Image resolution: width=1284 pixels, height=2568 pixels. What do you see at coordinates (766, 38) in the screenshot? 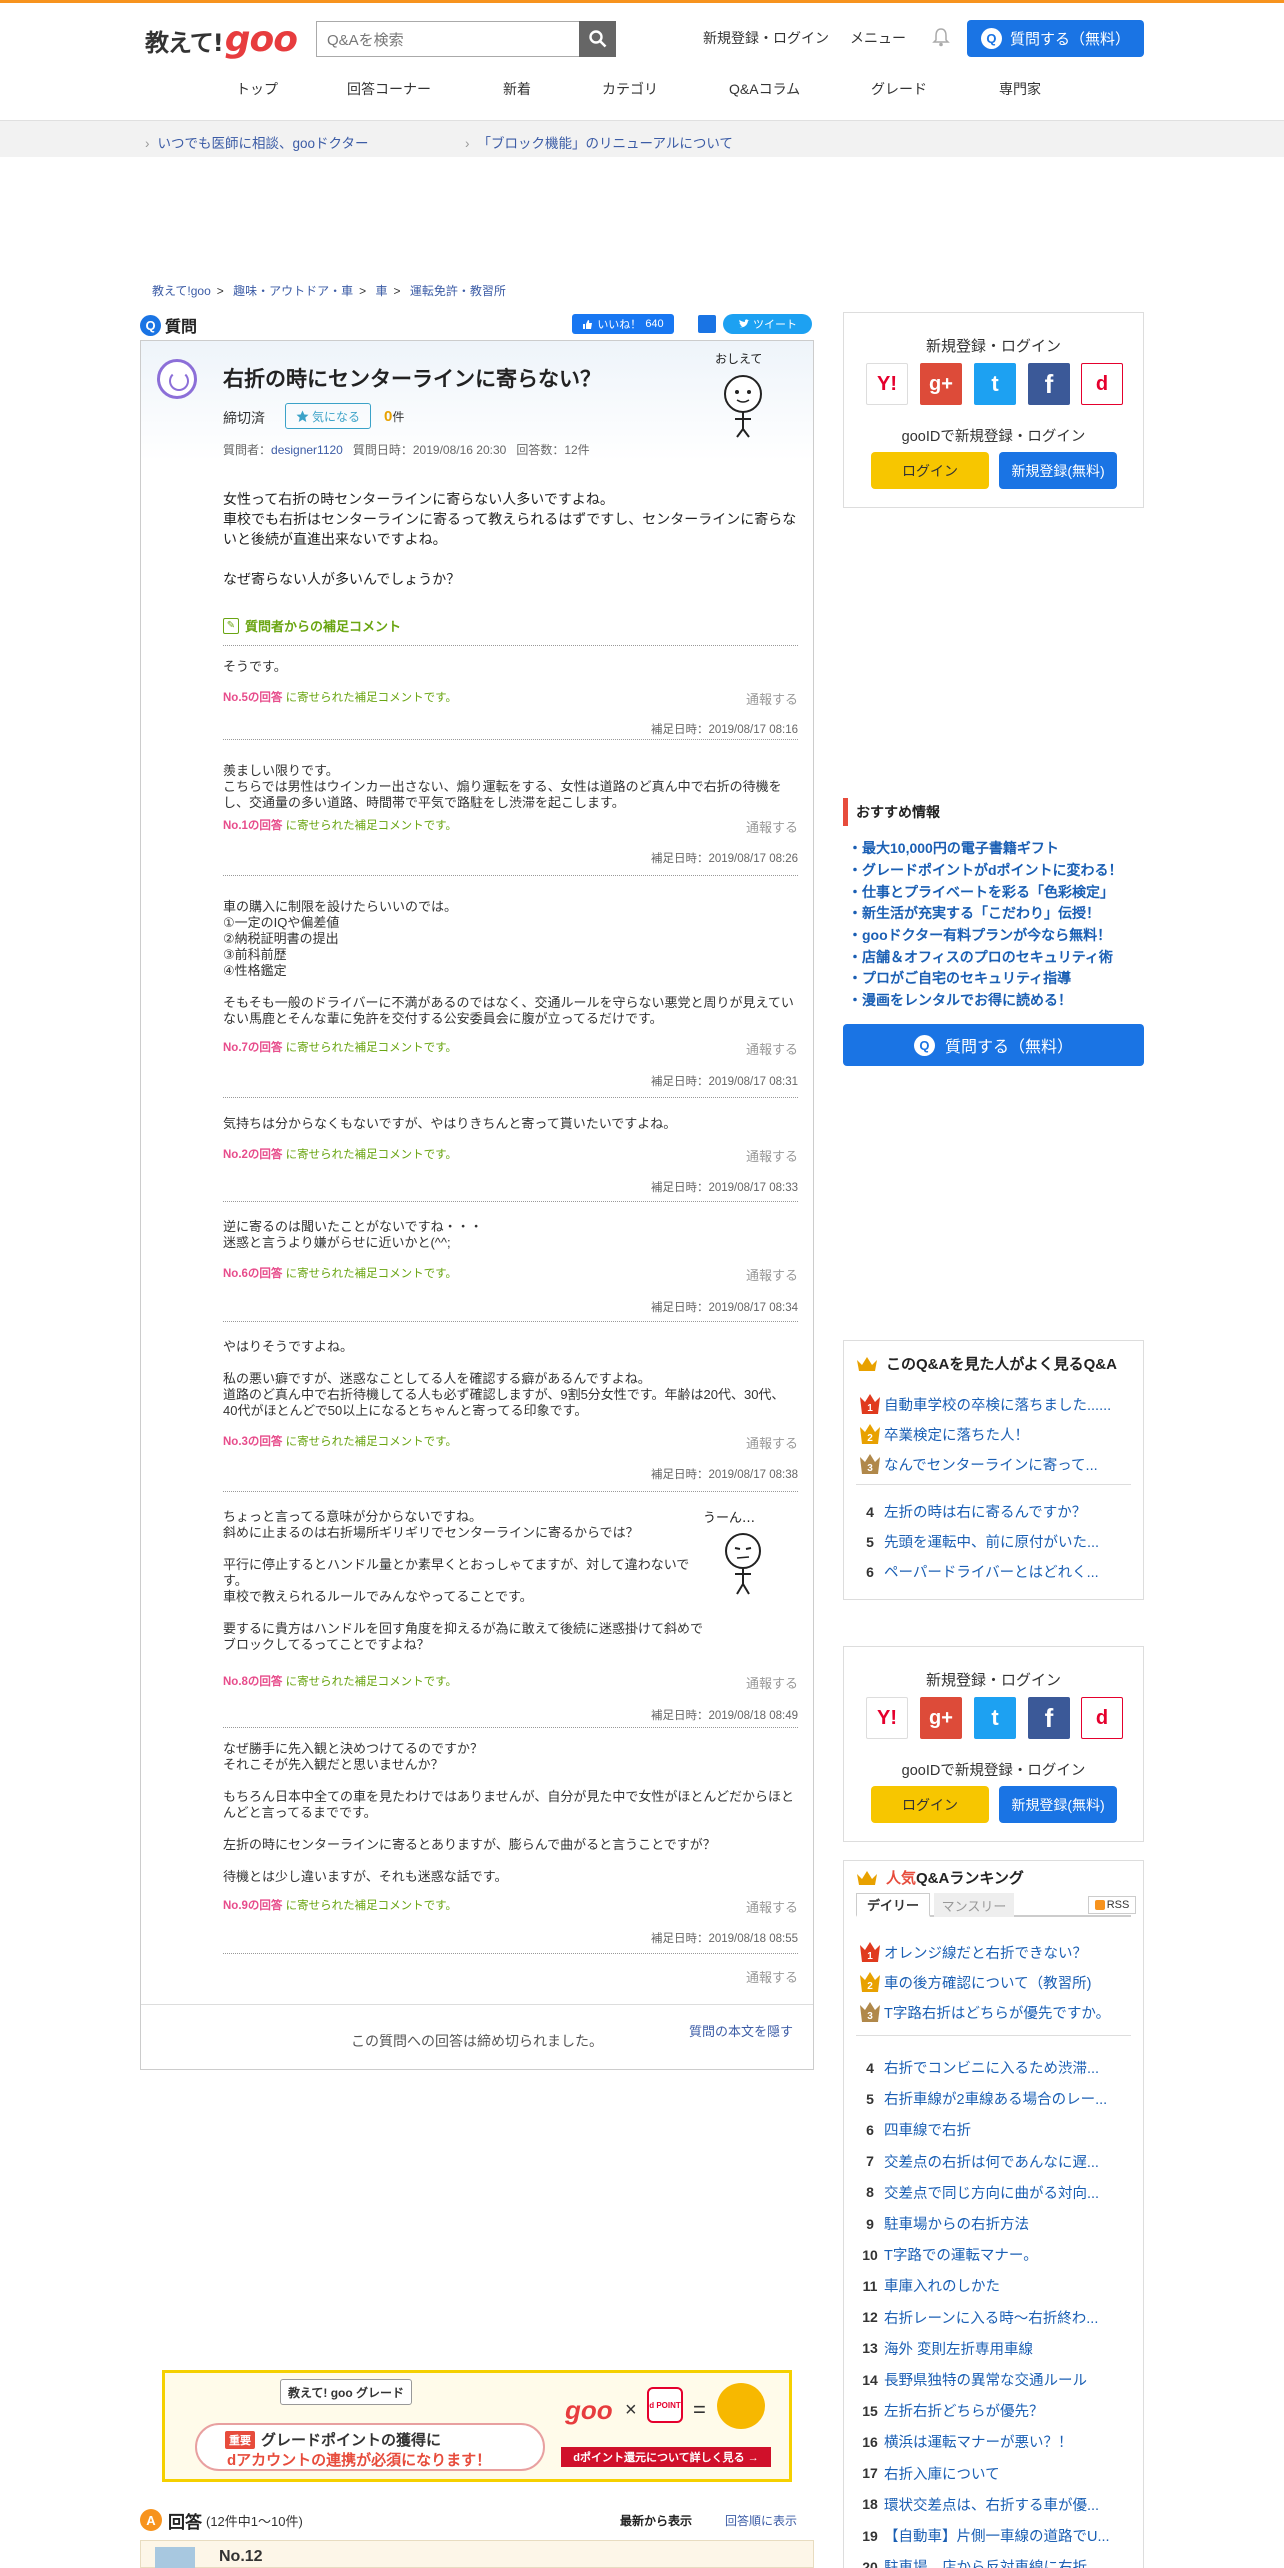
I see `register-login-link: 新規登録・ログイン` at bounding box center [766, 38].